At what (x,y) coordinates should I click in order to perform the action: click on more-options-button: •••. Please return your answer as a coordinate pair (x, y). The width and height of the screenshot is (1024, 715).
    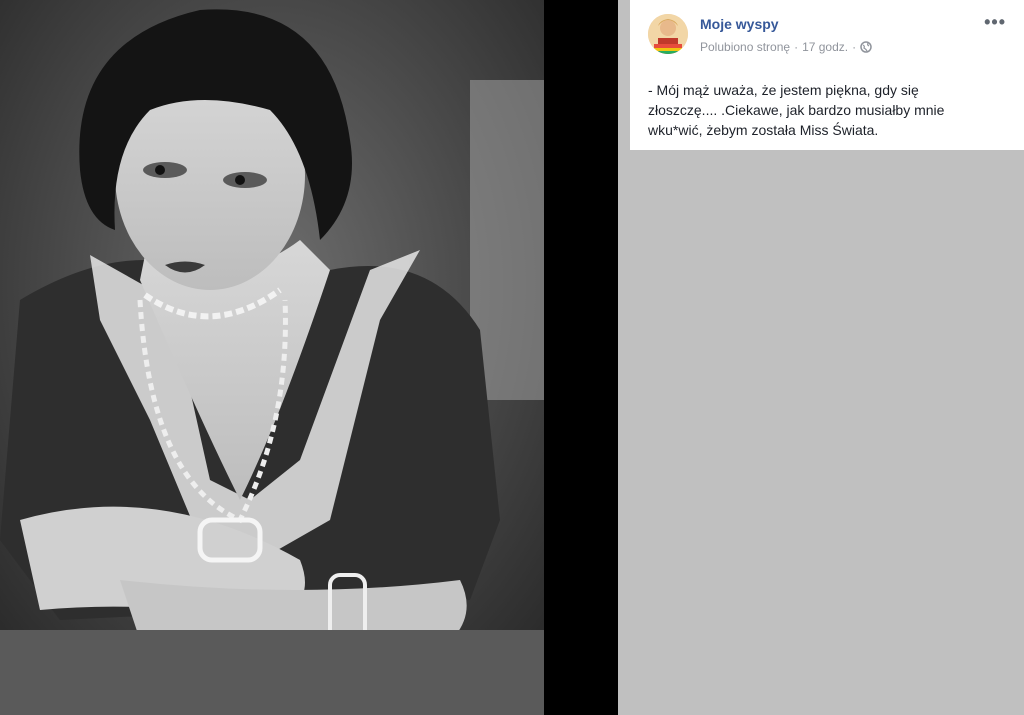
    Looking at the image, I should click on (995, 22).